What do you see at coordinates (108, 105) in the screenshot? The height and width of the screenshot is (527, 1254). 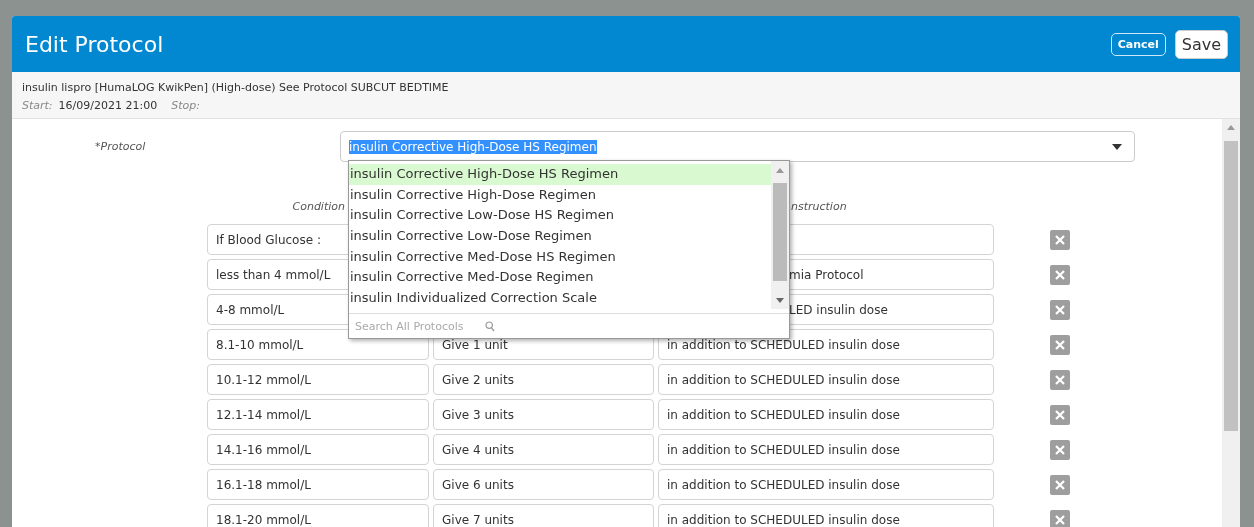 I see `start-value: 16/09/2021 21:00` at bounding box center [108, 105].